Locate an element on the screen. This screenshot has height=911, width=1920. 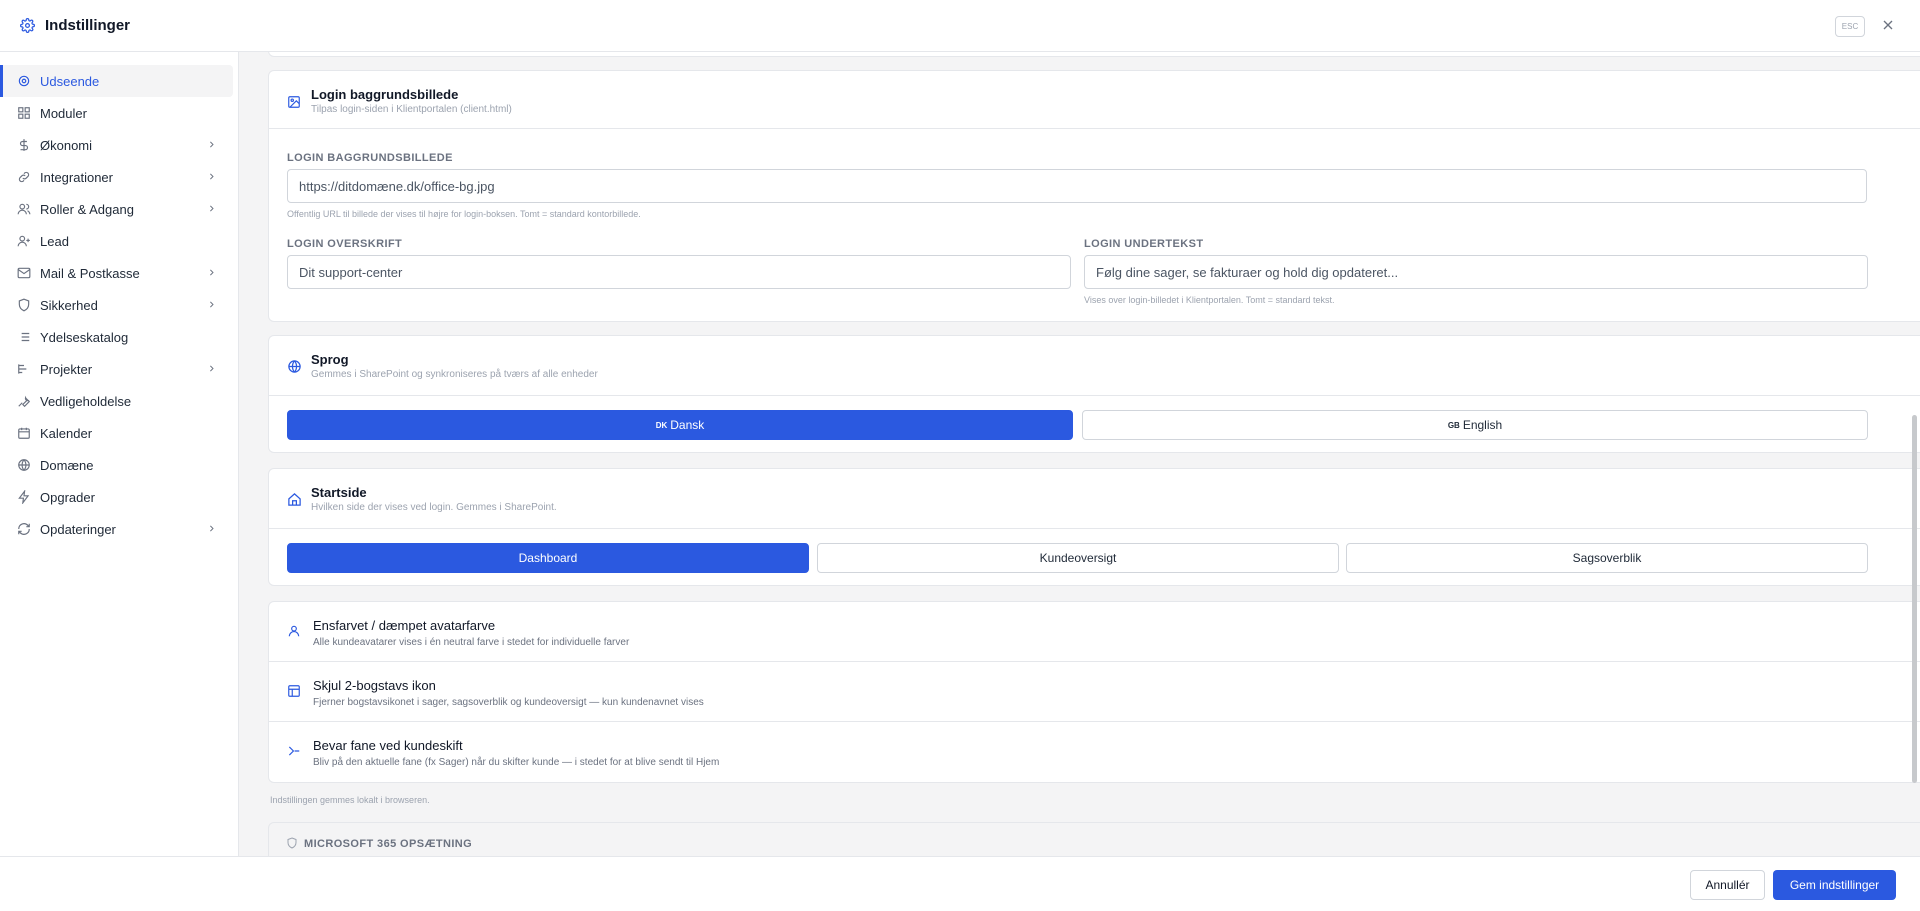
previous-card-edge is located at coordinates (1094, 54).